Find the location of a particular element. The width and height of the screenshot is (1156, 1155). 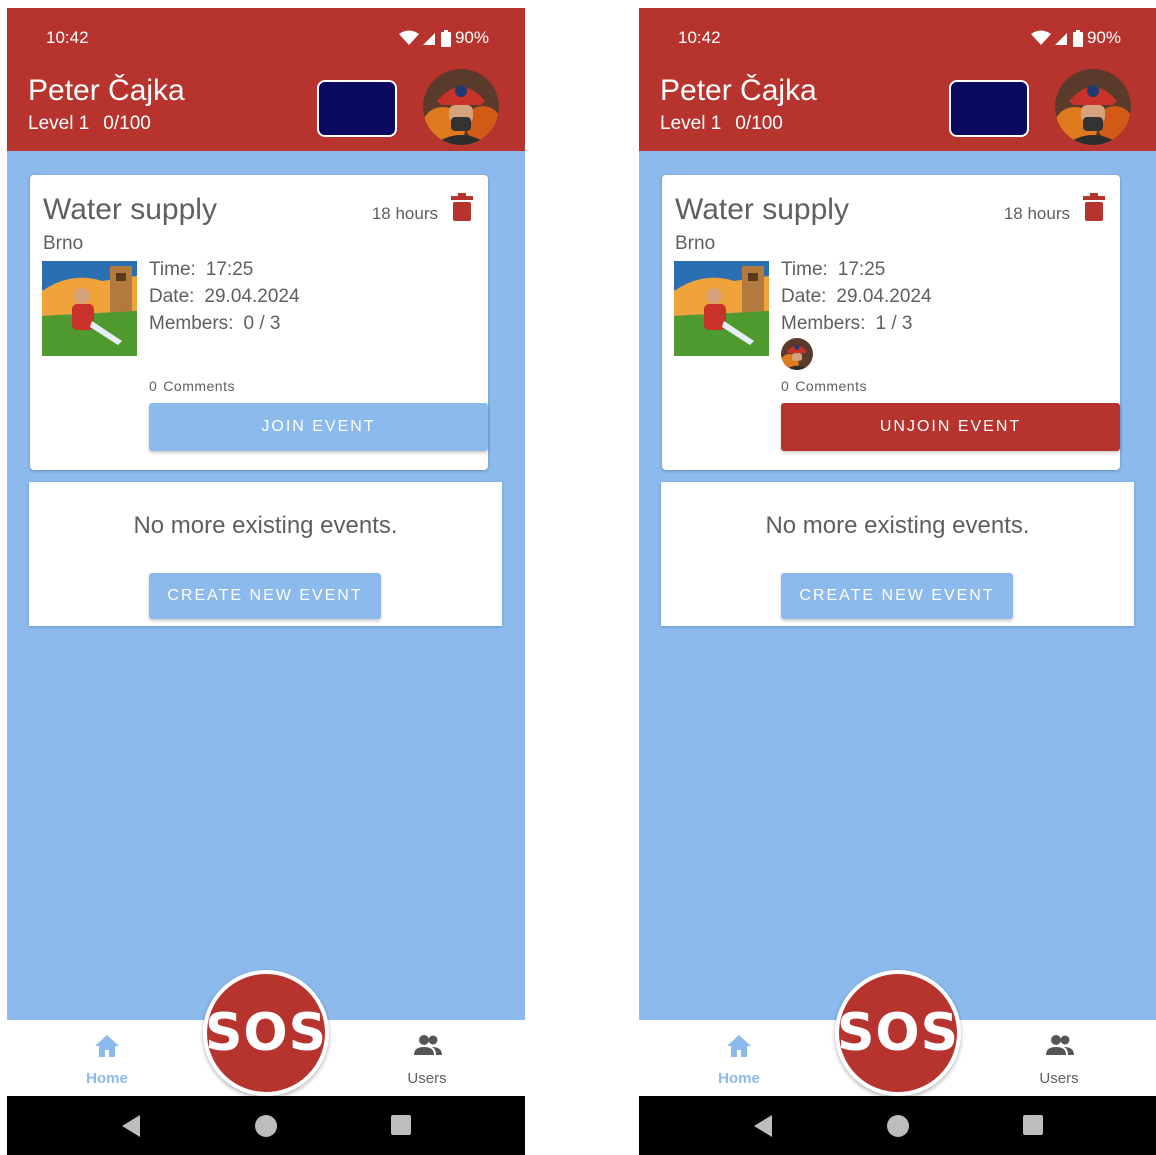

event-members: Members: 1 / 3 is located at coordinates (847, 323).